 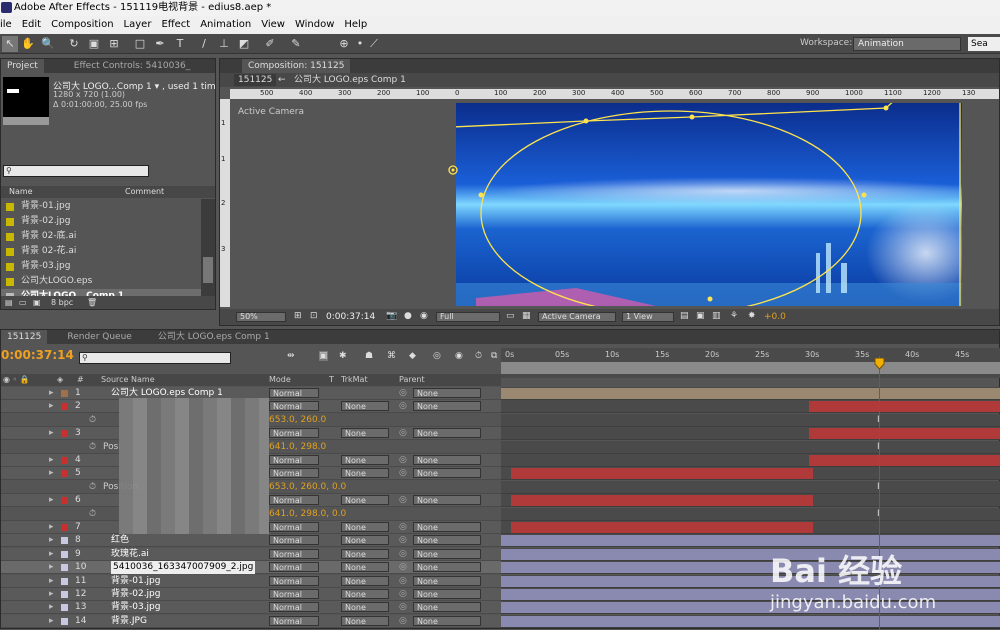 What do you see at coordinates (129, 621) in the screenshot?
I see `layer-source-name: 背景.JPG` at bounding box center [129, 621].